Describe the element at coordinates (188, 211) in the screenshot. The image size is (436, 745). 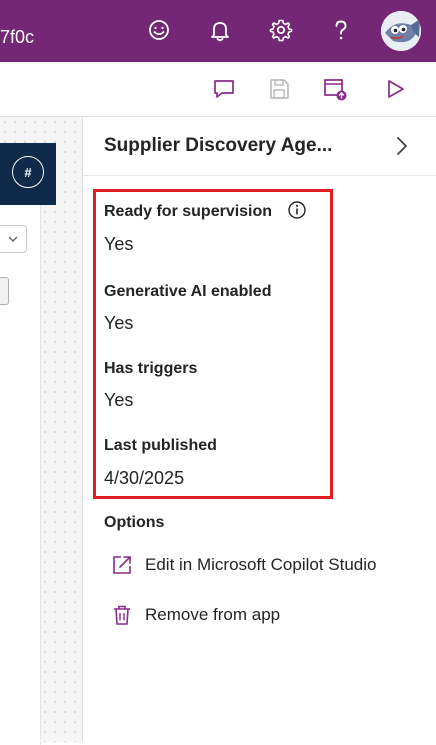
I see `property-label: Ready for supervision` at that location.